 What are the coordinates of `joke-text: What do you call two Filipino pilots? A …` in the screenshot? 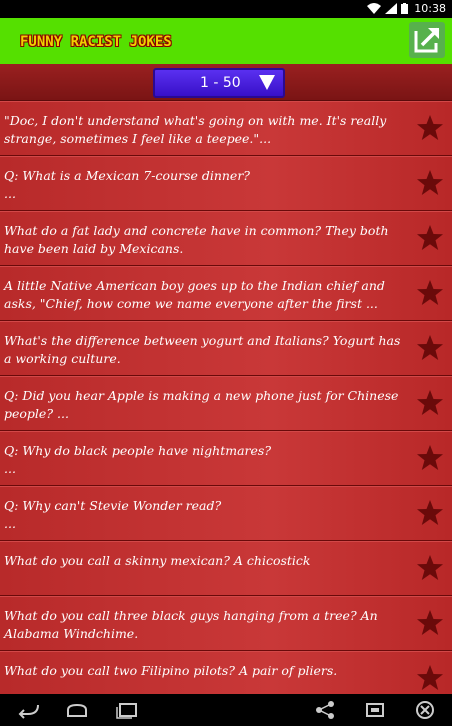 It's located at (171, 670).